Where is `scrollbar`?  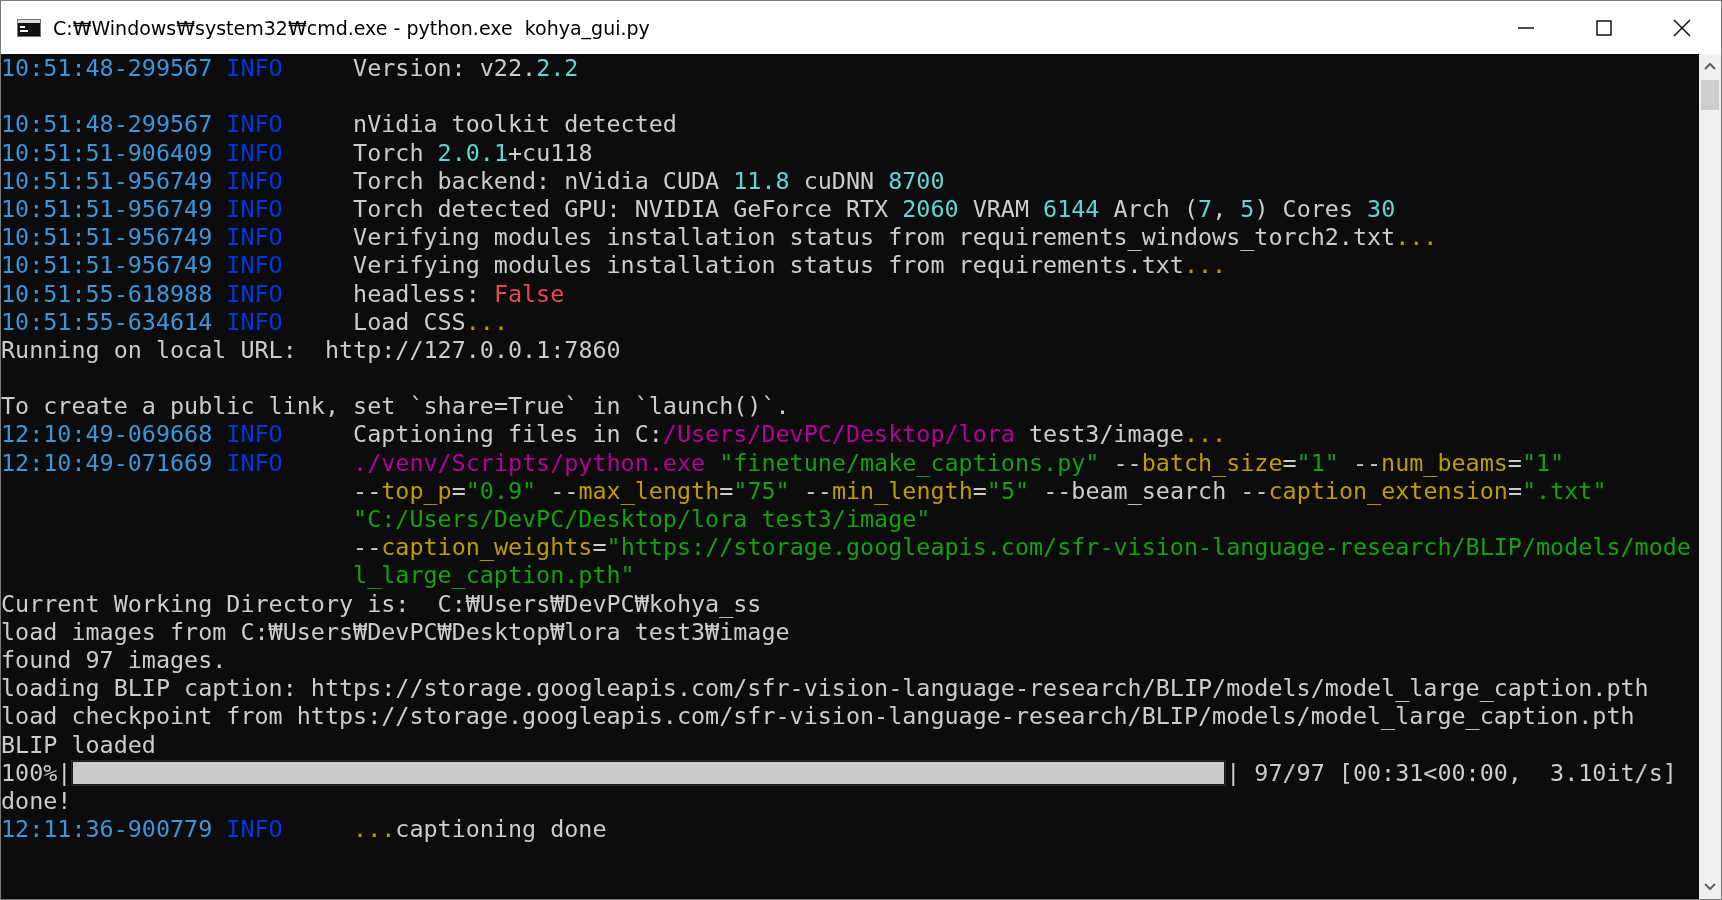
scrollbar is located at coordinates (1710, 476).